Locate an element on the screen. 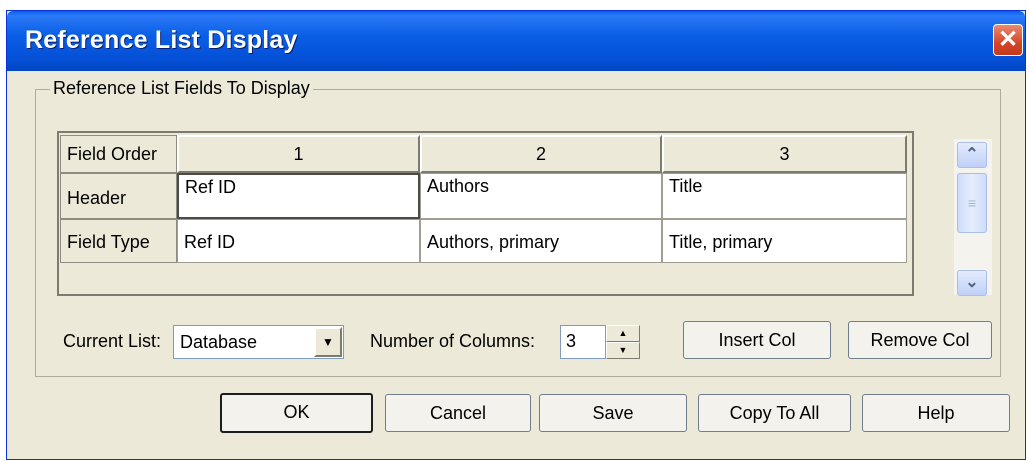 The width and height of the screenshot is (1029, 461). dropdown-arrow-icon: ▼ is located at coordinates (328, 342).